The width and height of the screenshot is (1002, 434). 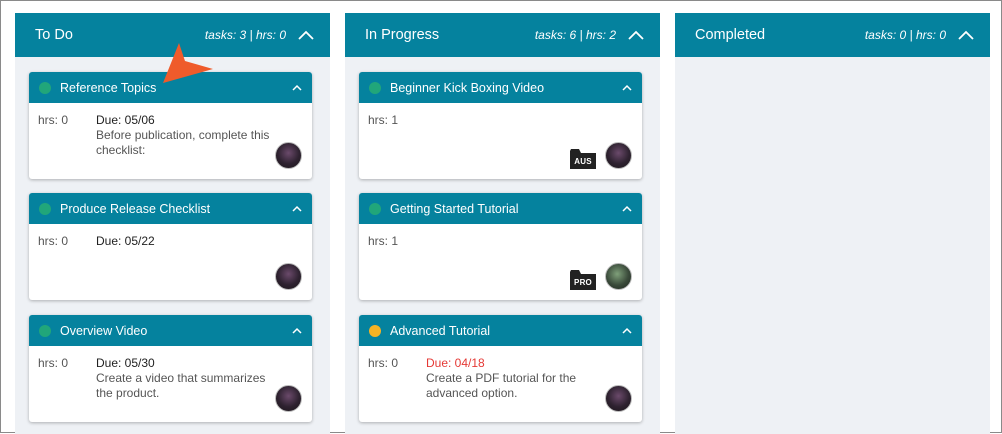 I want to click on column-stats: tasks: 3 | hrs: 0, so click(x=245, y=35).